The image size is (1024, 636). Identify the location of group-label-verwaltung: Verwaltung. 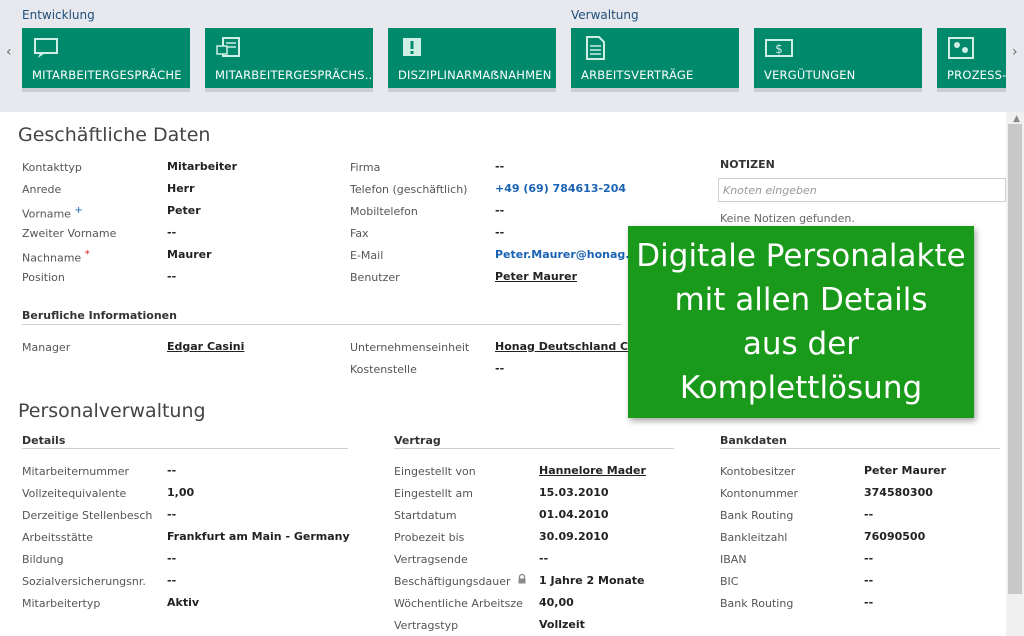
(605, 15).